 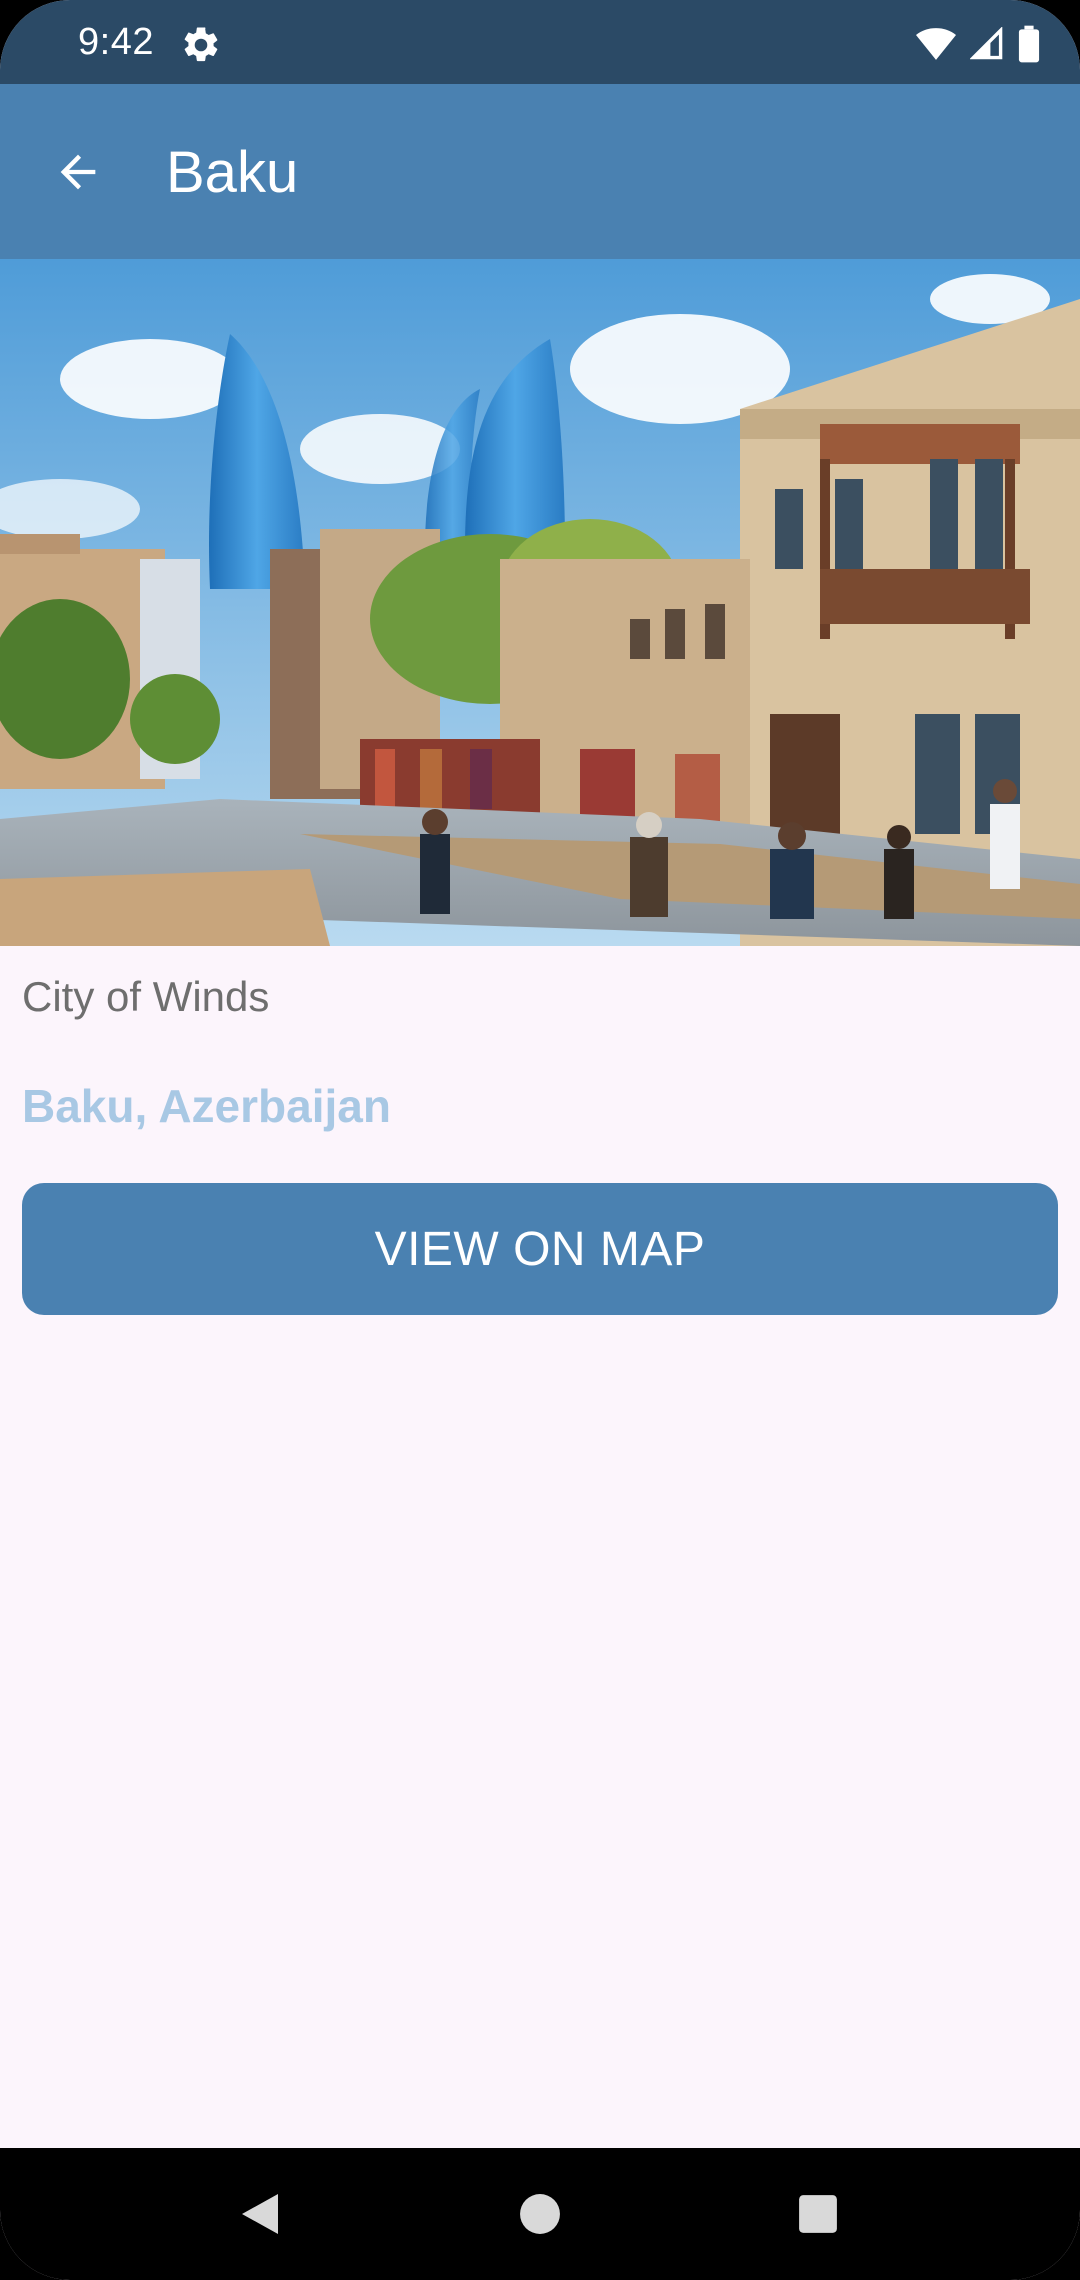 I want to click on status-time: 9:42, so click(x=116, y=42).